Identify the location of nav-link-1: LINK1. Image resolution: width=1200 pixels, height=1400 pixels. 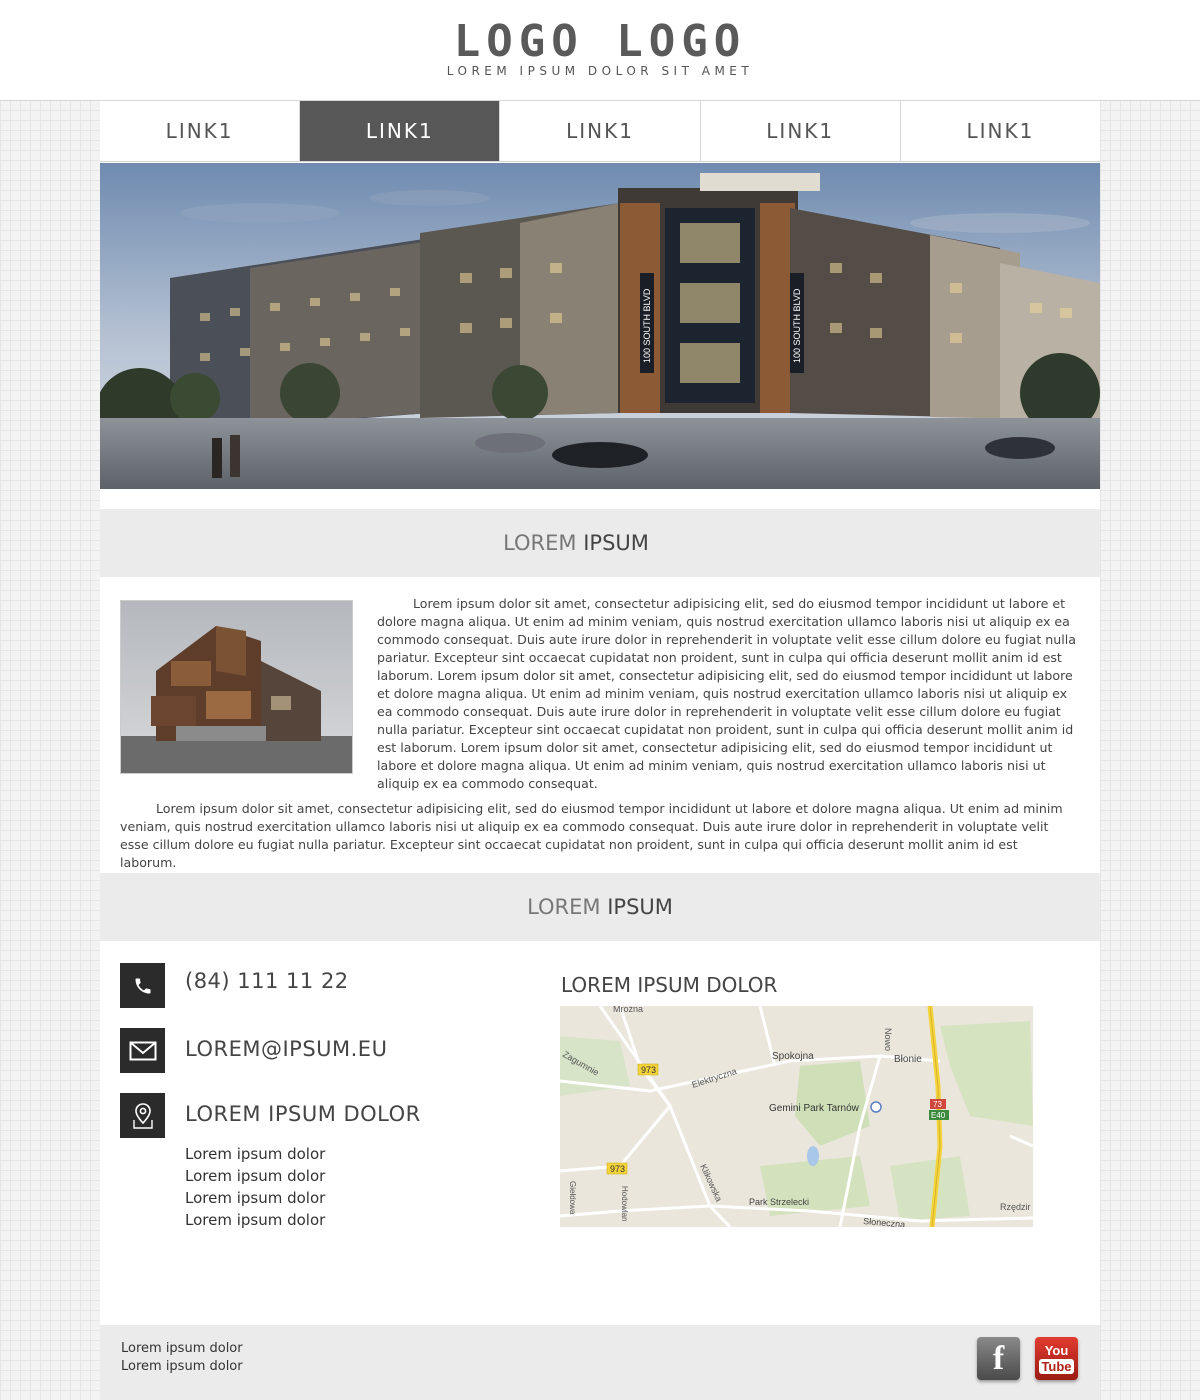
(200, 131).